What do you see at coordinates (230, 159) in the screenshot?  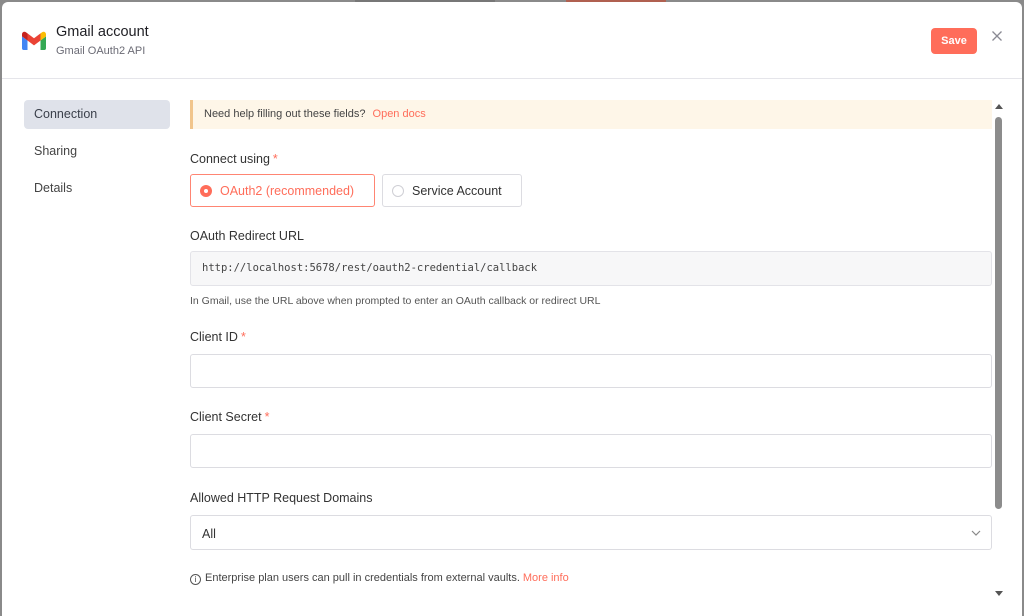 I see `connect-using-text: Connect using` at bounding box center [230, 159].